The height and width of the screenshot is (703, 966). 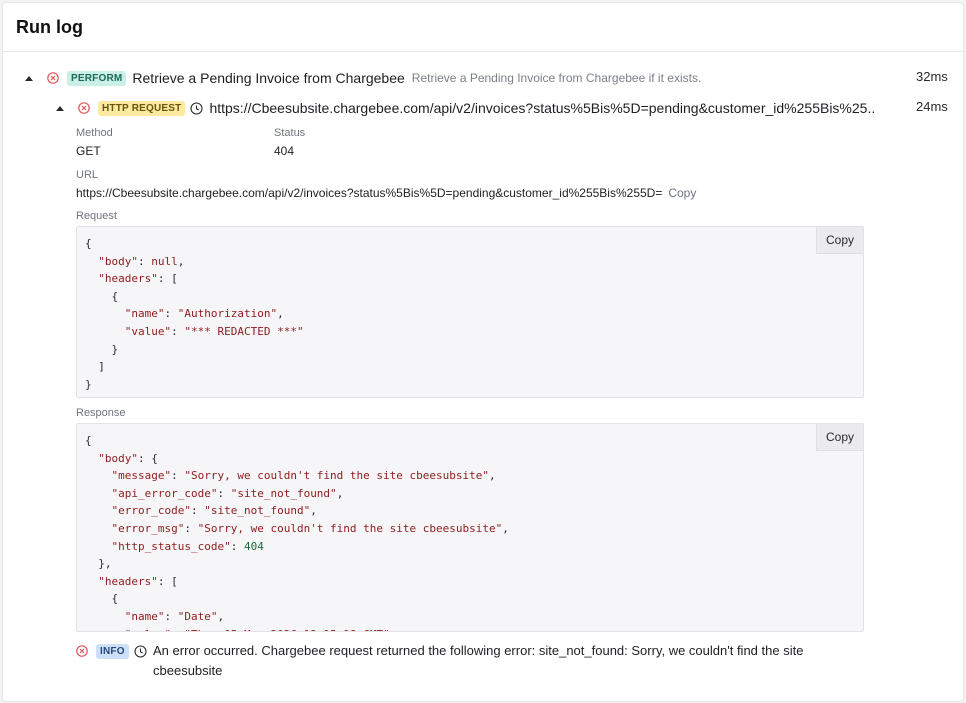 What do you see at coordinates (483, 27) in the screenshot?
I see `panel-header: Run log` at bounding box center [483, 27].